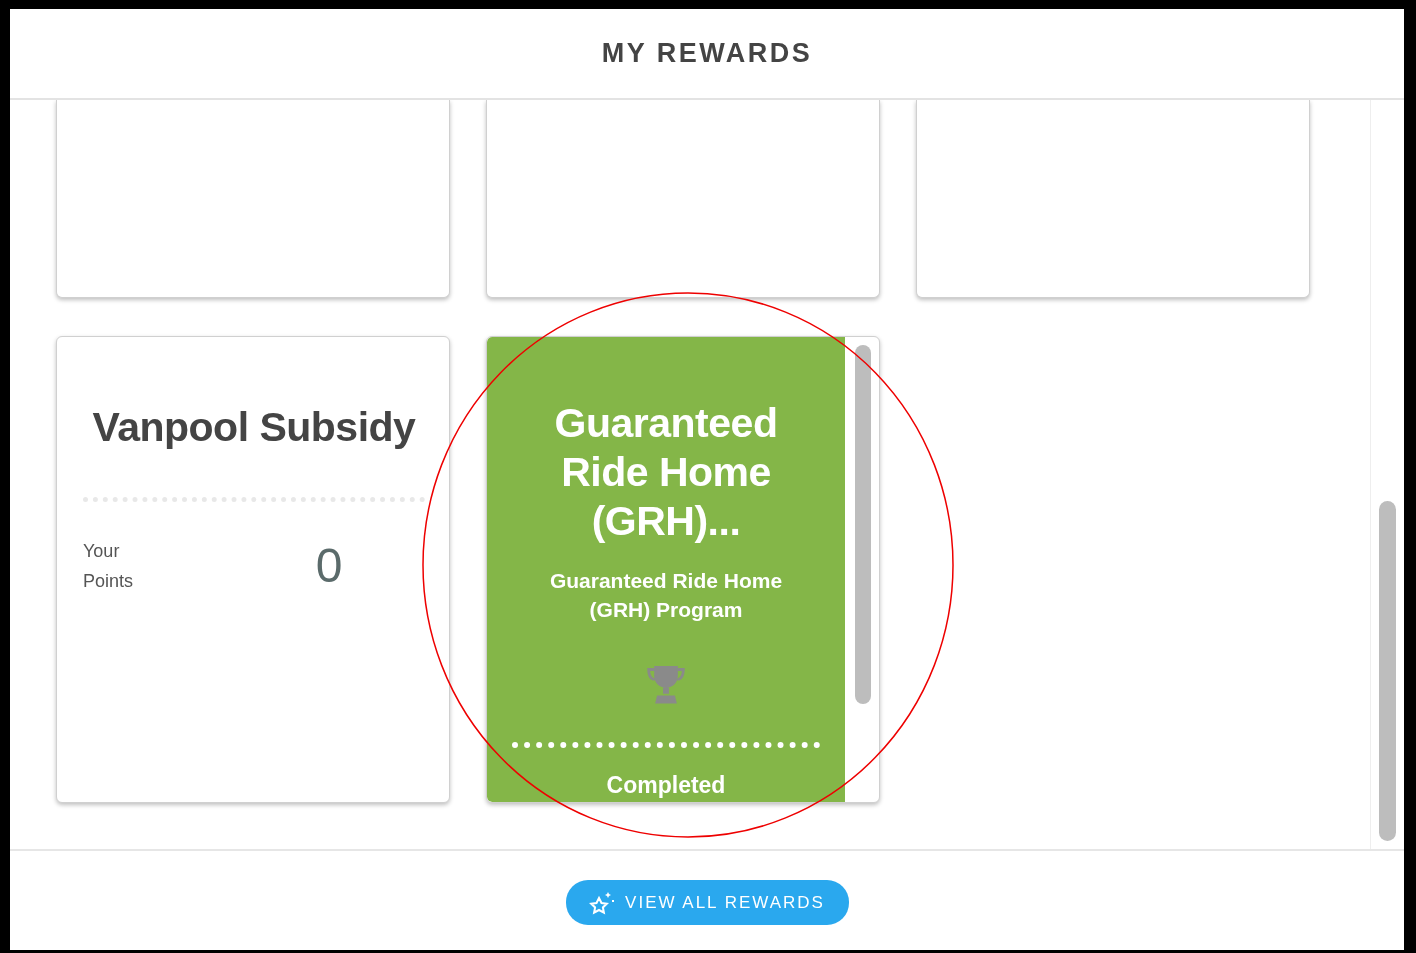 The width and height of the screenshot is (1416, 953). I want to click on page-title: MY REWARDS, so click(707, 54).